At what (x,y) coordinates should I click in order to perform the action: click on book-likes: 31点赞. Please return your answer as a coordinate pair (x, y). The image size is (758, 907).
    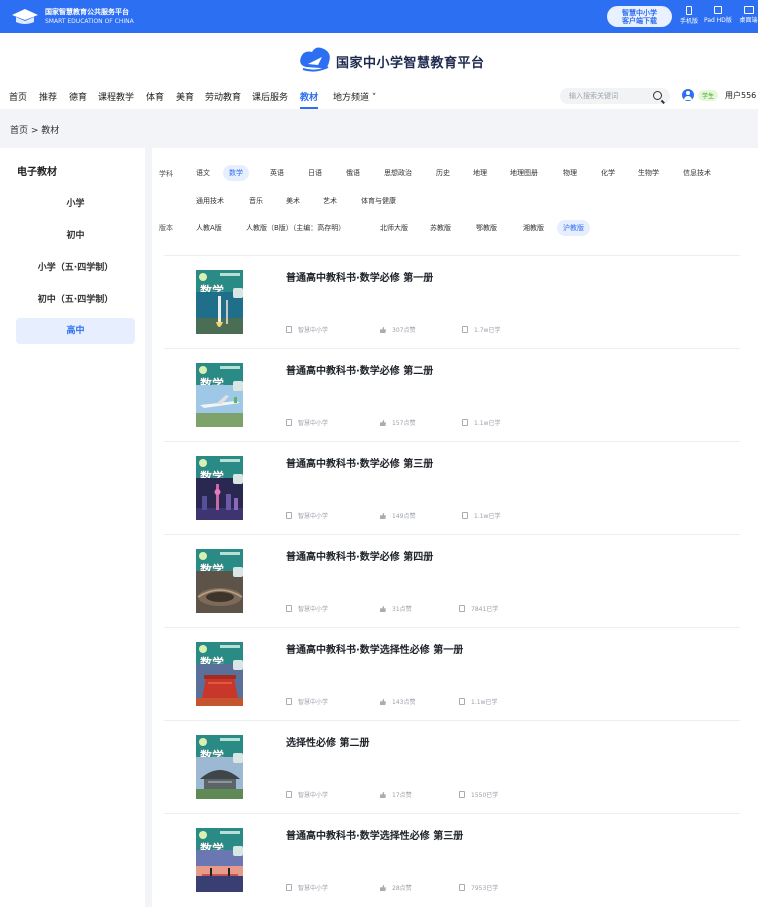
    Looking at the image, I should click on (396, 608).